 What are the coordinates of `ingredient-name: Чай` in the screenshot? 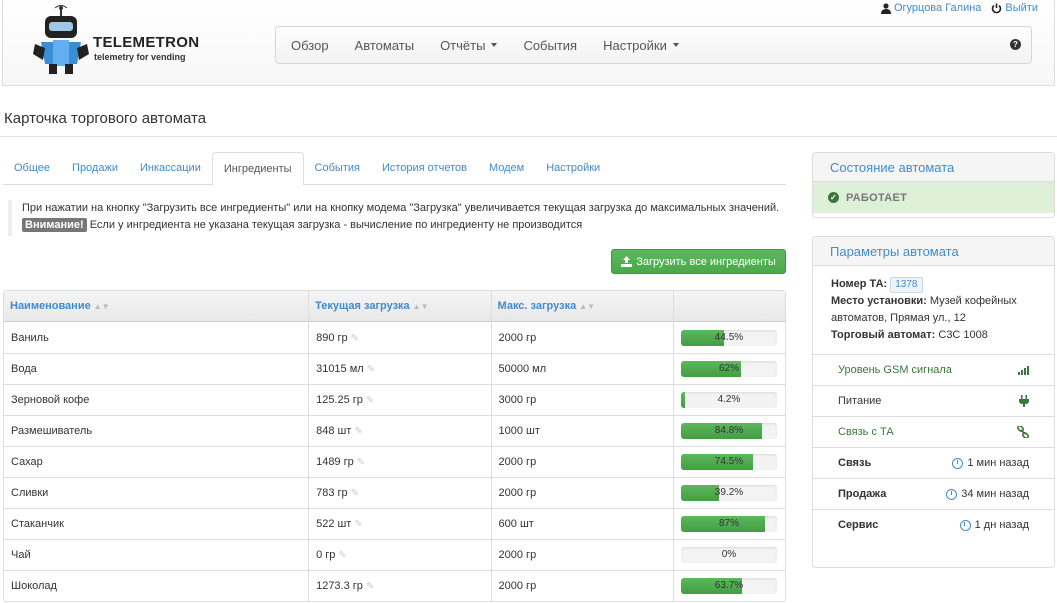 It's located at (156, 554).